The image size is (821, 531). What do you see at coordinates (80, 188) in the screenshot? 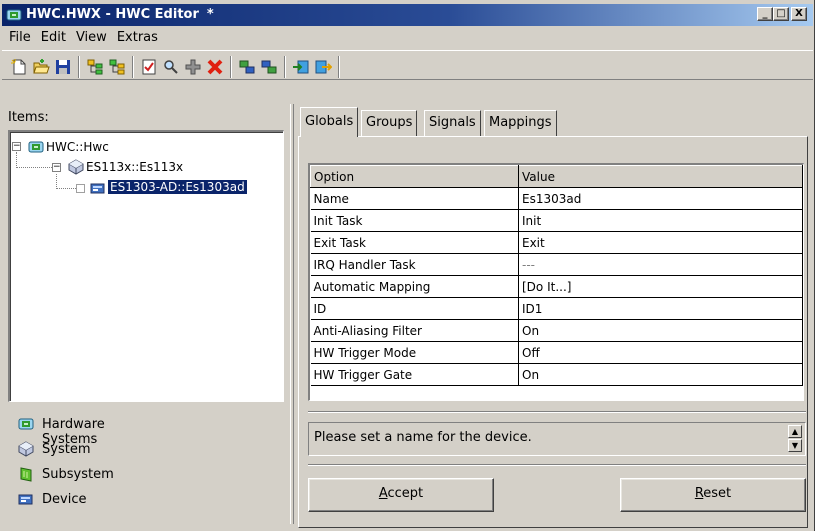
I see `leaf-box` at bounding box center [80, 188].